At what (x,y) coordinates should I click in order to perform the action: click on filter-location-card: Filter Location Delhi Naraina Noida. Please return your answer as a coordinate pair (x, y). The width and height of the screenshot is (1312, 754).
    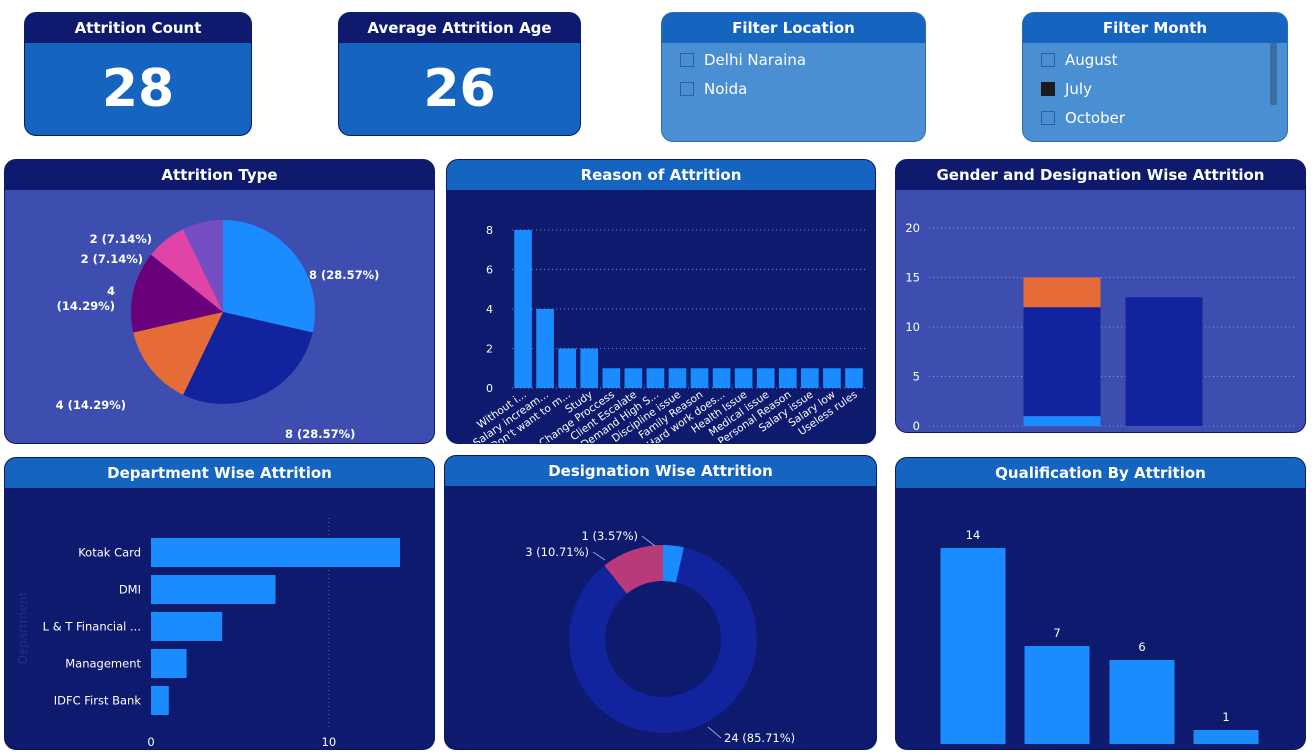
    Looking at the image, I should click on (793, 77).